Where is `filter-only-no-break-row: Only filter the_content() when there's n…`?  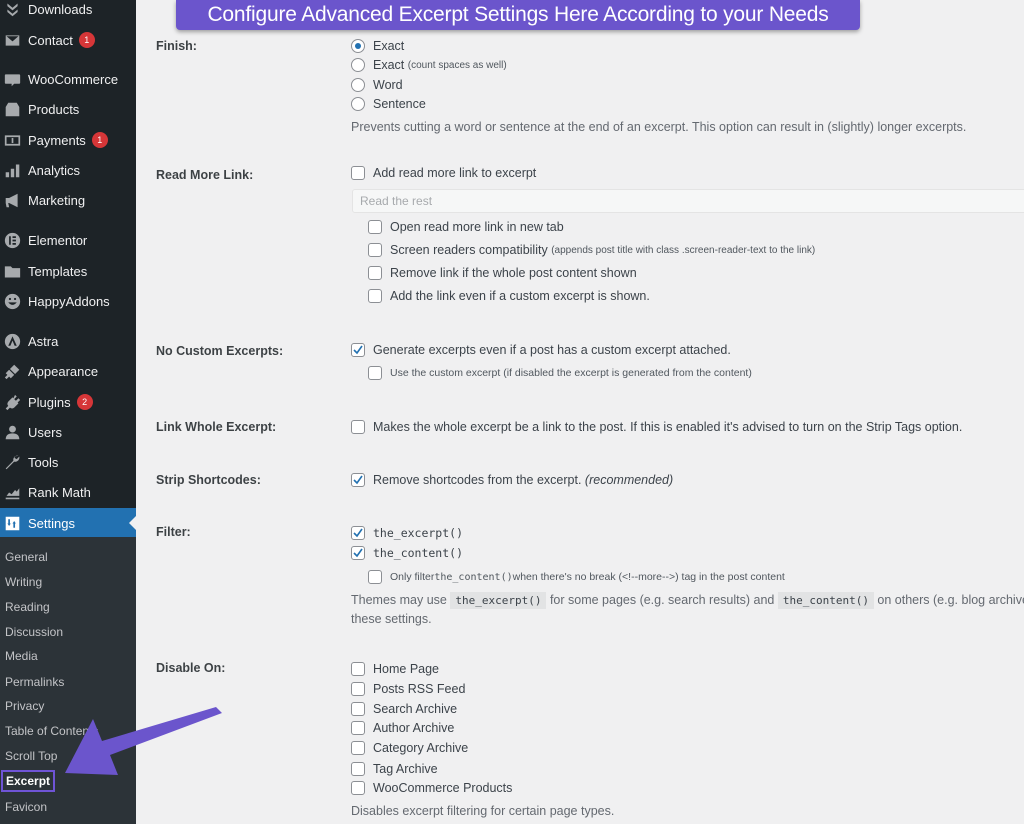 filter-only-no-break-row: Only filter the_content() when there's n… is located at coordinates (576, 577).